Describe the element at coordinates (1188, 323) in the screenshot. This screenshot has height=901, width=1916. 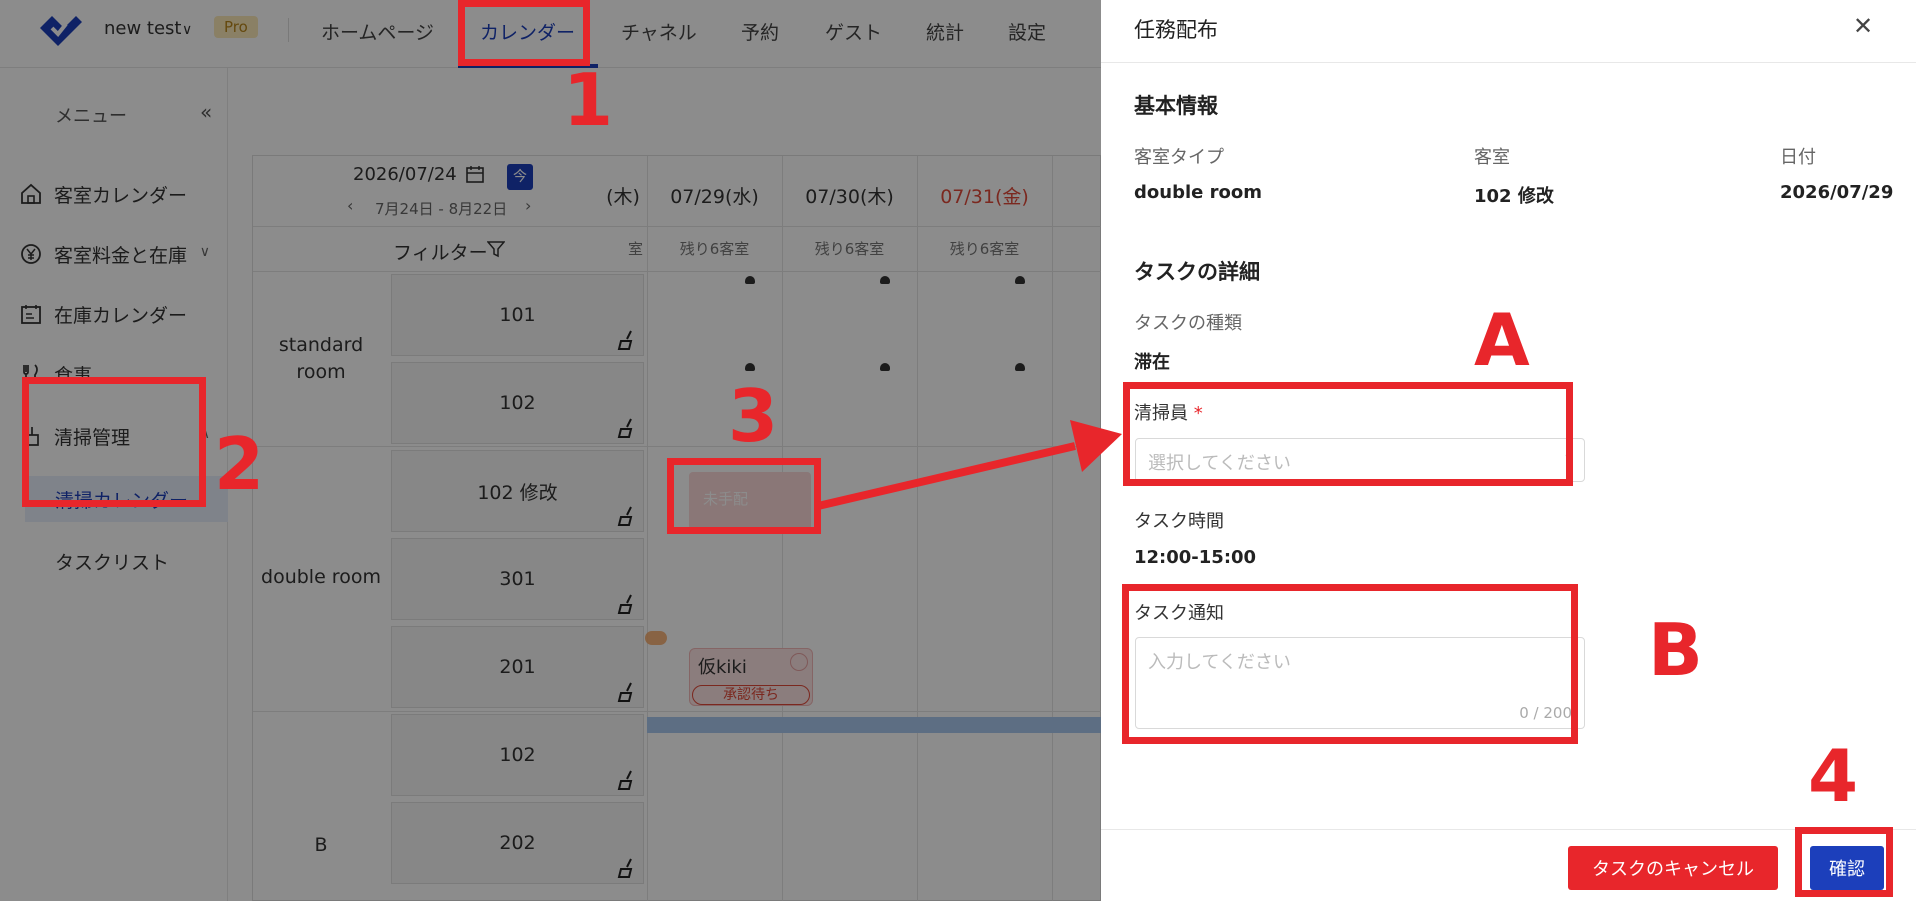
I see `task-type-label: タスクの種類` at that location.